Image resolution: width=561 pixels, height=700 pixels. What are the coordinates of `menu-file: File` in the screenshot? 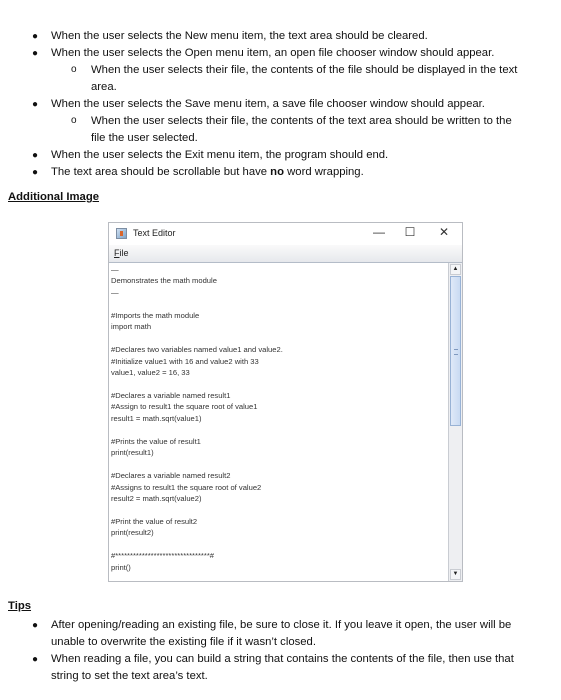 It's located at (121, 253).